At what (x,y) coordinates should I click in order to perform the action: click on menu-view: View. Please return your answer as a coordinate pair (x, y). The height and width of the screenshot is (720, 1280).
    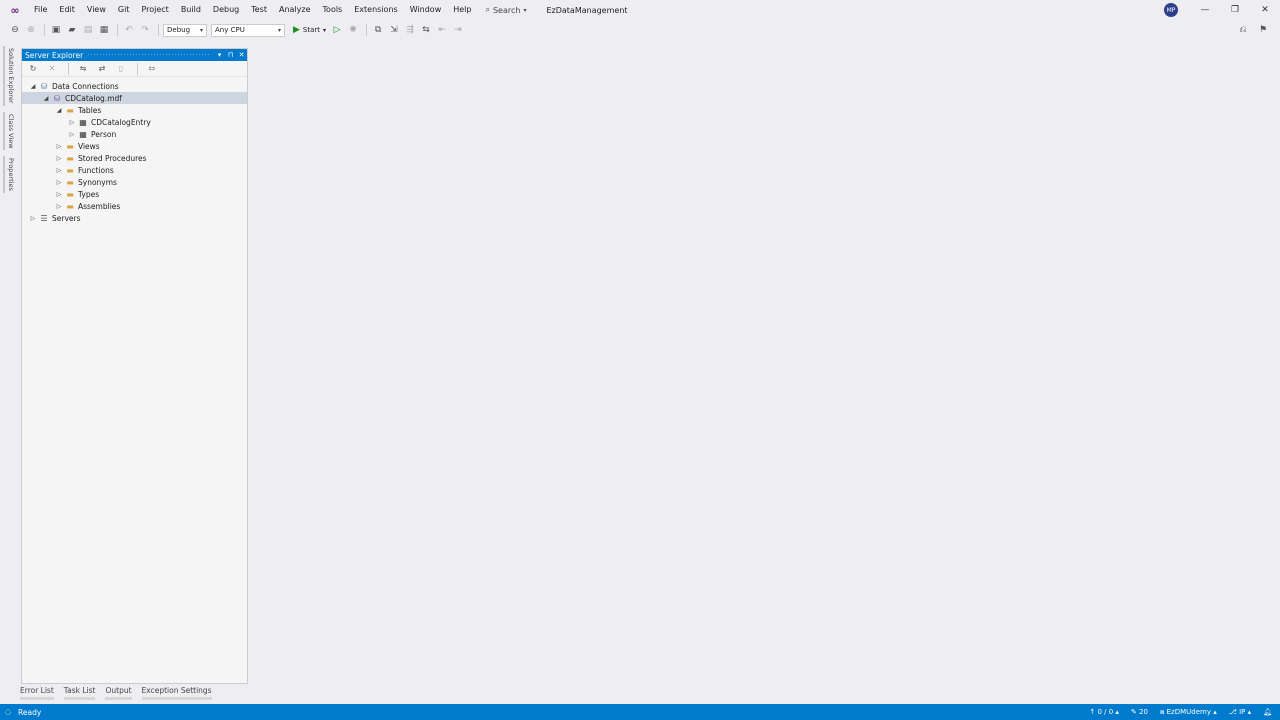
    Looking at the image, I should click on (98, 10).